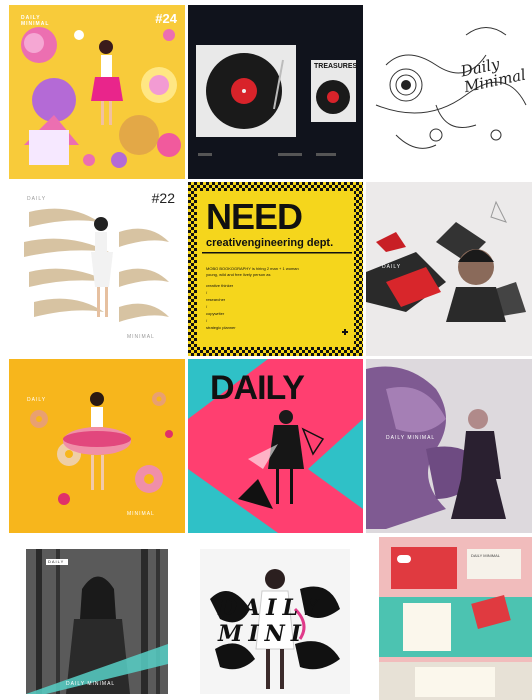 This screenshot has height=700, width=532. I want to click on tile-daily-geometric: DAILY, so click(275, 446).